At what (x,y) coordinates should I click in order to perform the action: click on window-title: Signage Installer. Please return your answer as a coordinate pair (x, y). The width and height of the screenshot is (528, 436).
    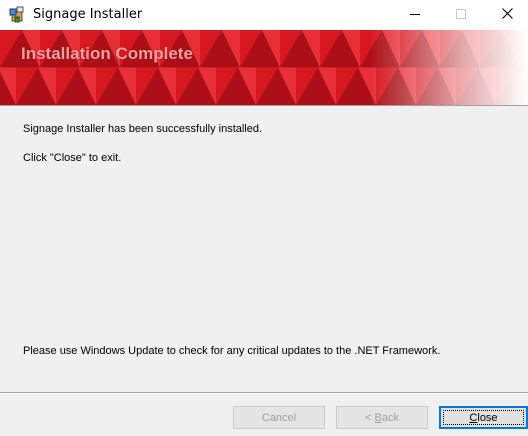
    Looking at the image, I should click on (88, 14).